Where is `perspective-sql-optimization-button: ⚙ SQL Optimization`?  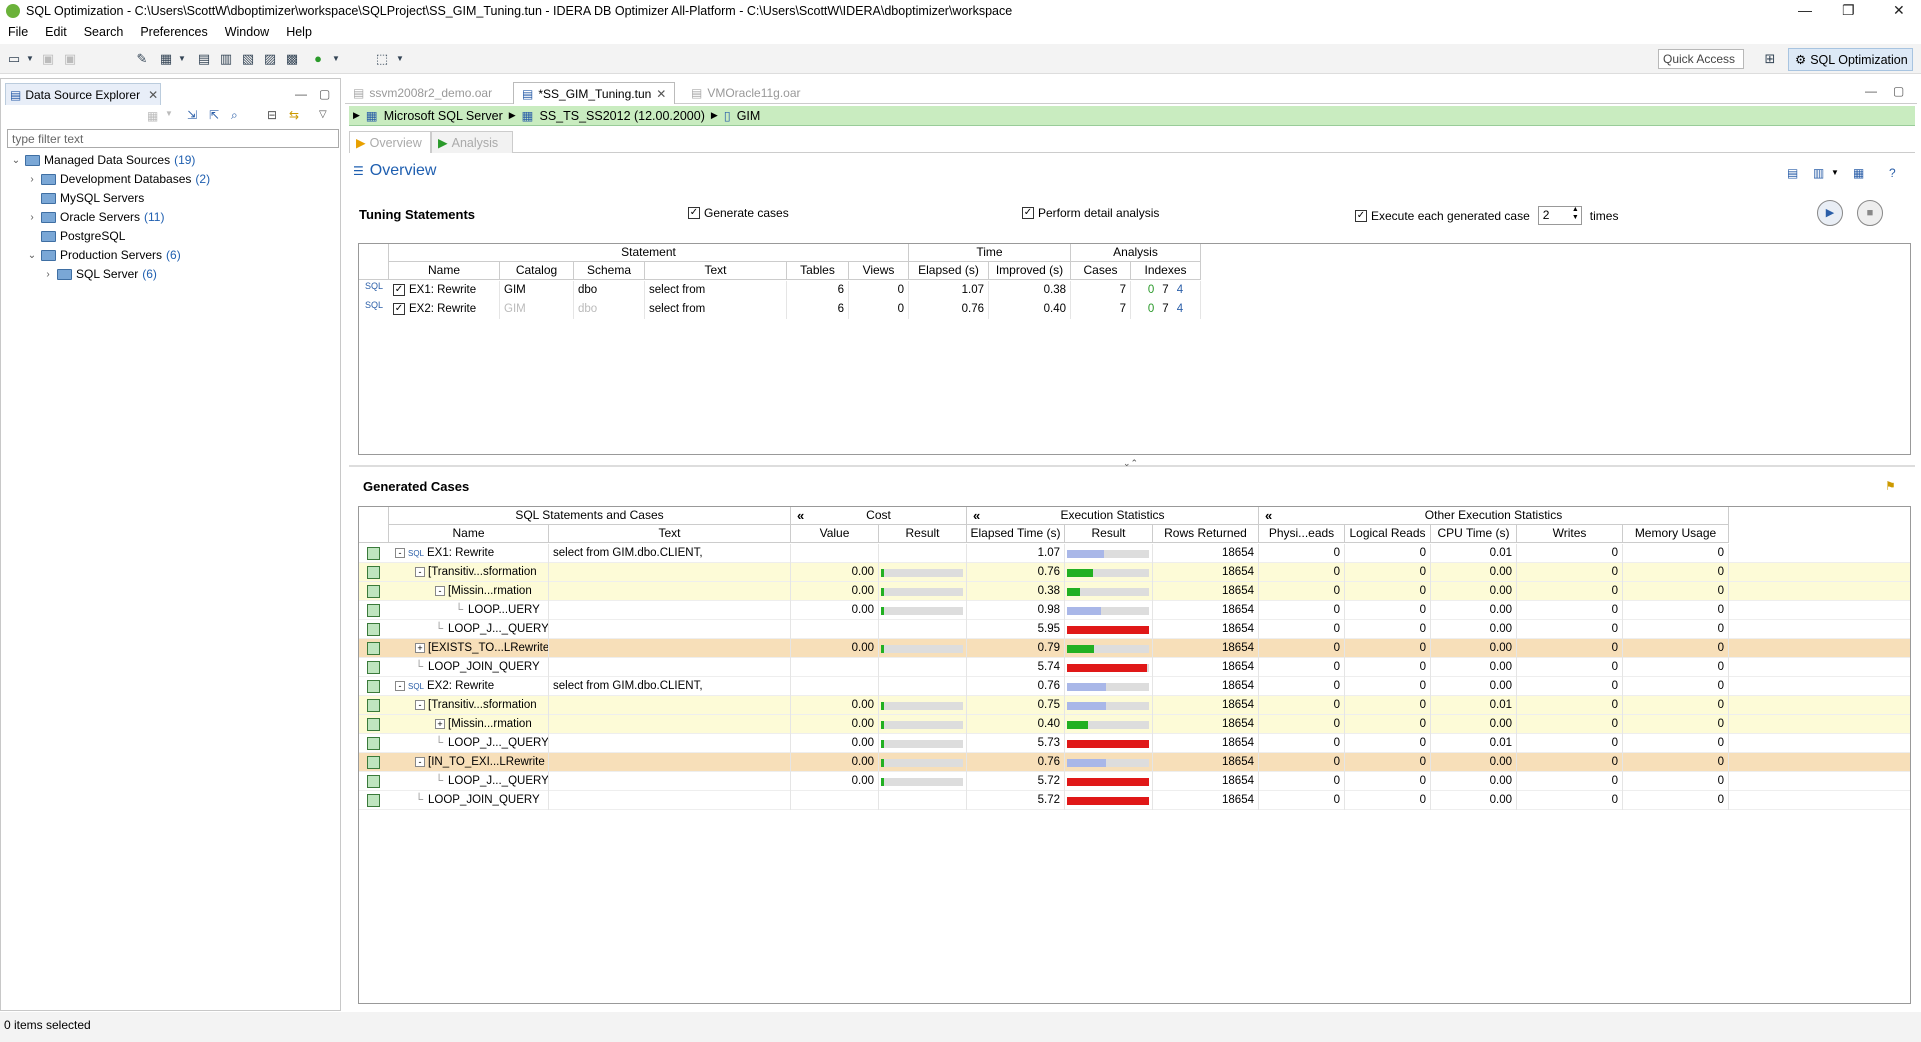 perspective-sql-optimization-button: ⚙ SQL Optimization is located at coordinates (1850, 59).